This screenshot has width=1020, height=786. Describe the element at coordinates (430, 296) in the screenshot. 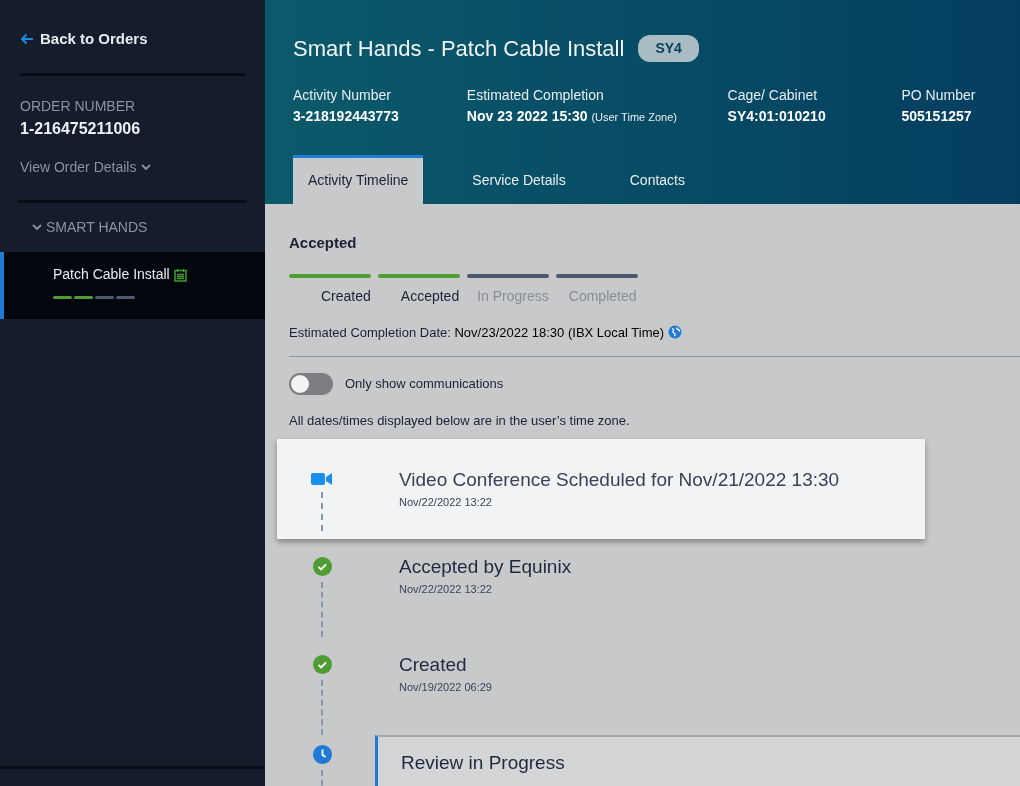

I see `step-label: Accepted` at that location.